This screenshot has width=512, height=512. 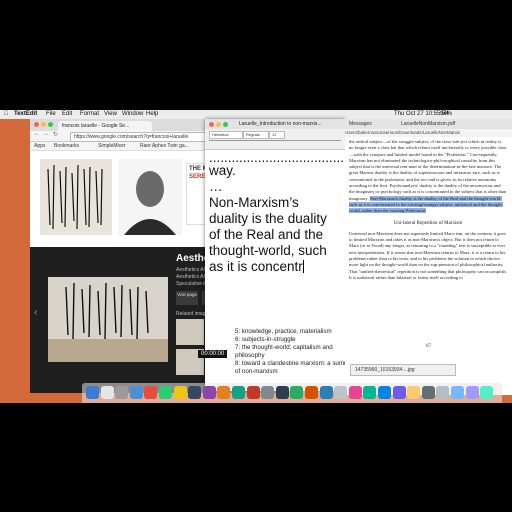 I want to click on text-line: duality is the duality, so click(x=268, y=218).